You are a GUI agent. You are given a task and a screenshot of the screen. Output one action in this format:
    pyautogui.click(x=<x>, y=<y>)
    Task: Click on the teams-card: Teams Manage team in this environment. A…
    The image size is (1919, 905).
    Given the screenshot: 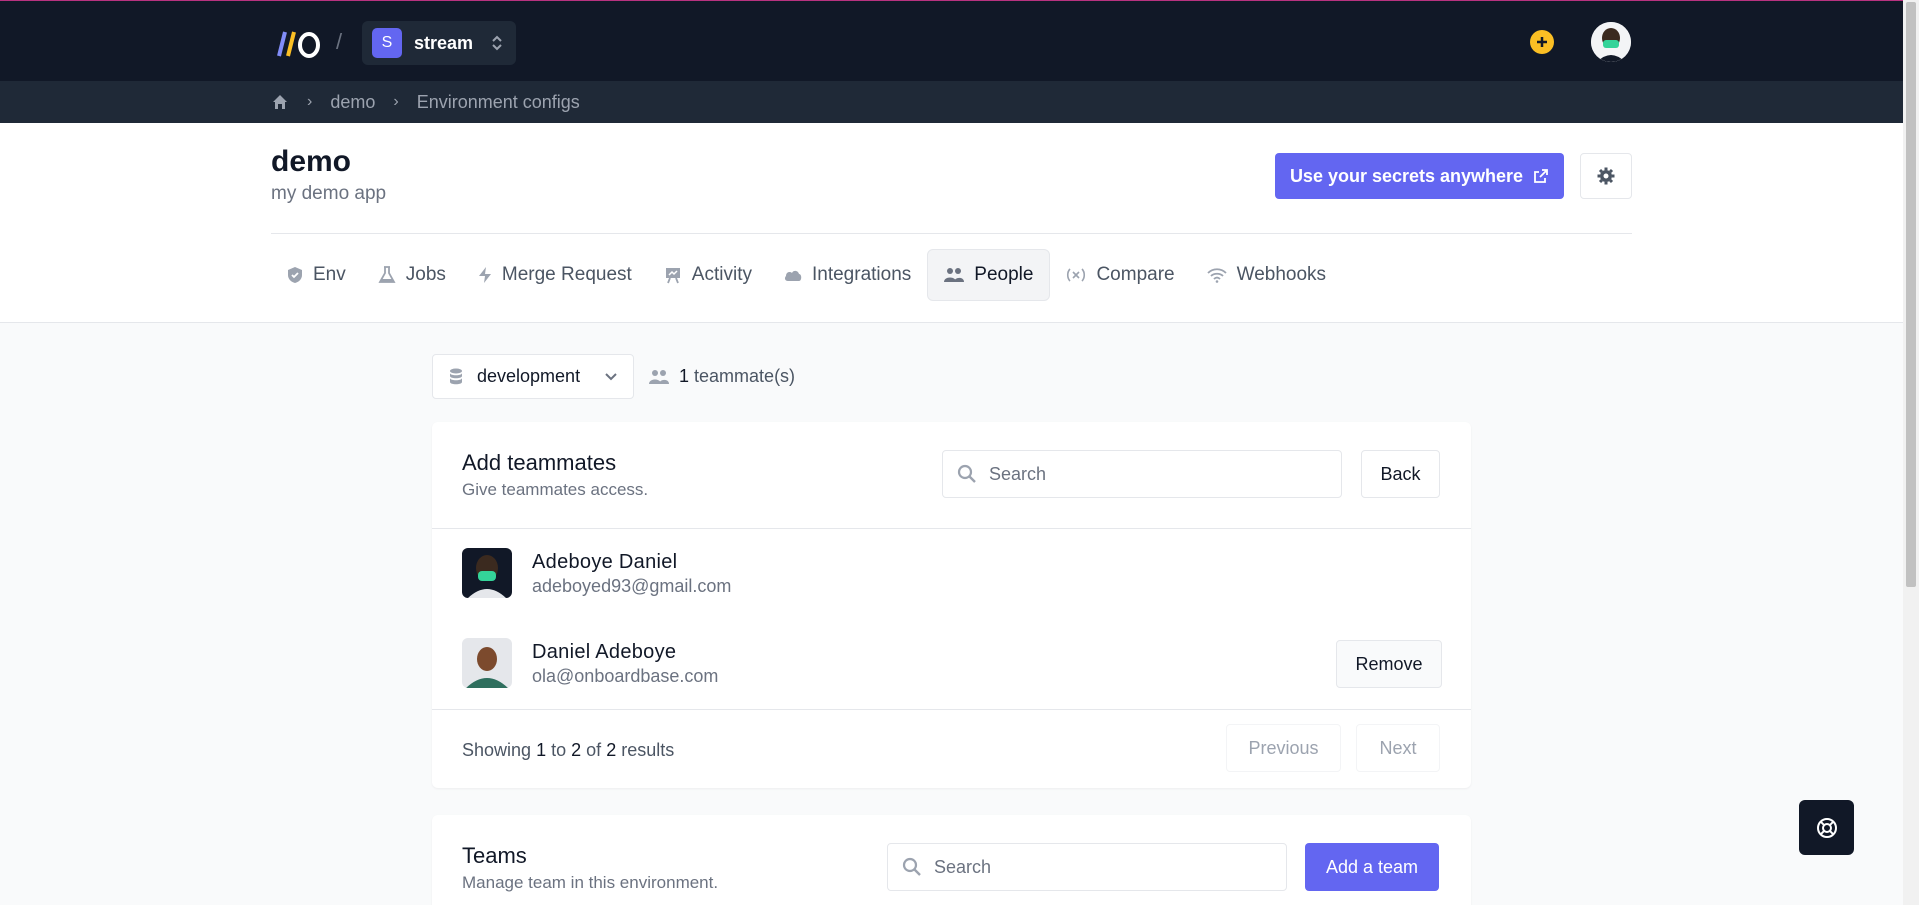 What is the action you would take?
    pyautogui.click(x=951, y=860)
    